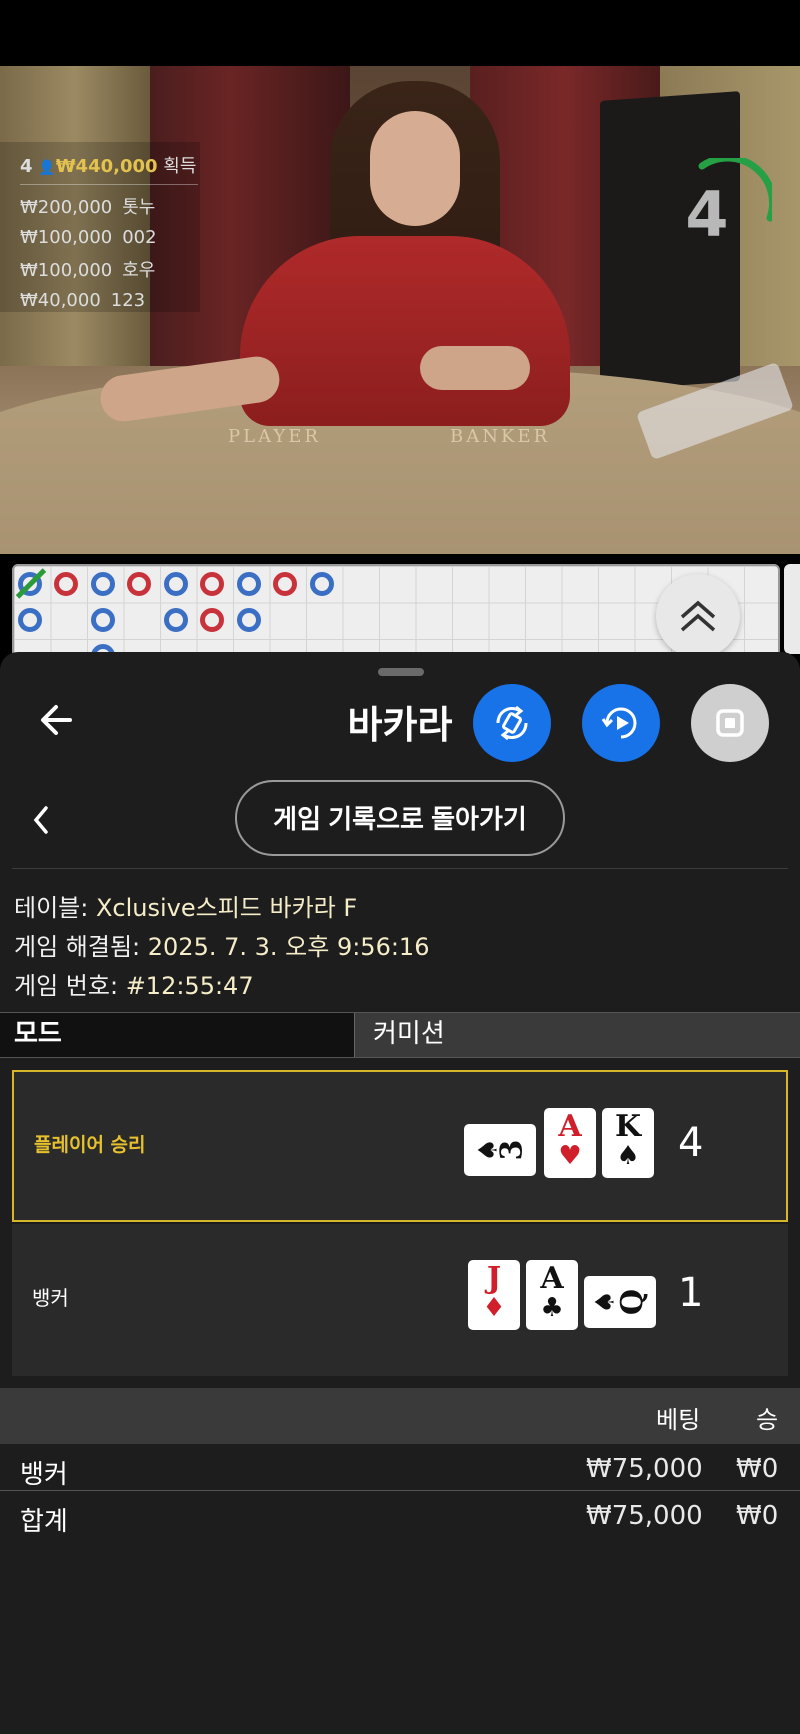  What do you see at coordinates (106, 166) in the screenshot?
I see `winners-amount: ₩440,000` at bounding box center [106, 166].